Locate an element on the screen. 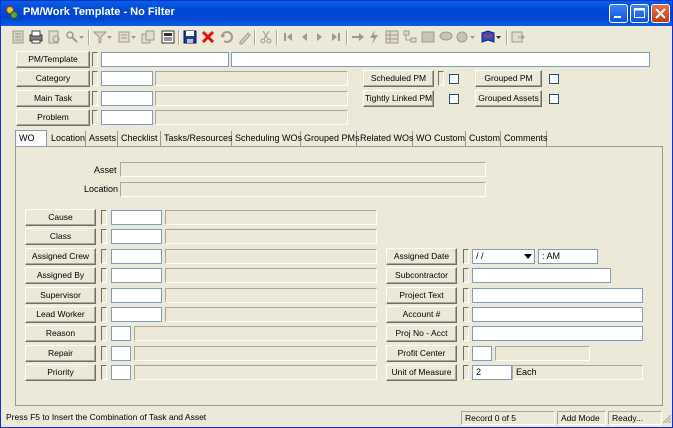 Image resolution: width=673 pixels, height=428 pixels. cause-button: Cause is located at coordinates (60, 217).